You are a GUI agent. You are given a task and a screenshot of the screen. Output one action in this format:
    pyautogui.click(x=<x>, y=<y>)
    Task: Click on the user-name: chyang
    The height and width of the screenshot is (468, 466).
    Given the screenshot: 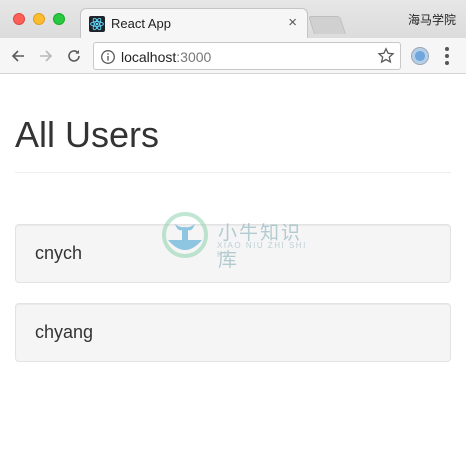 What is the action you would take?
    pyautogui.click(x=64, y=332)
    